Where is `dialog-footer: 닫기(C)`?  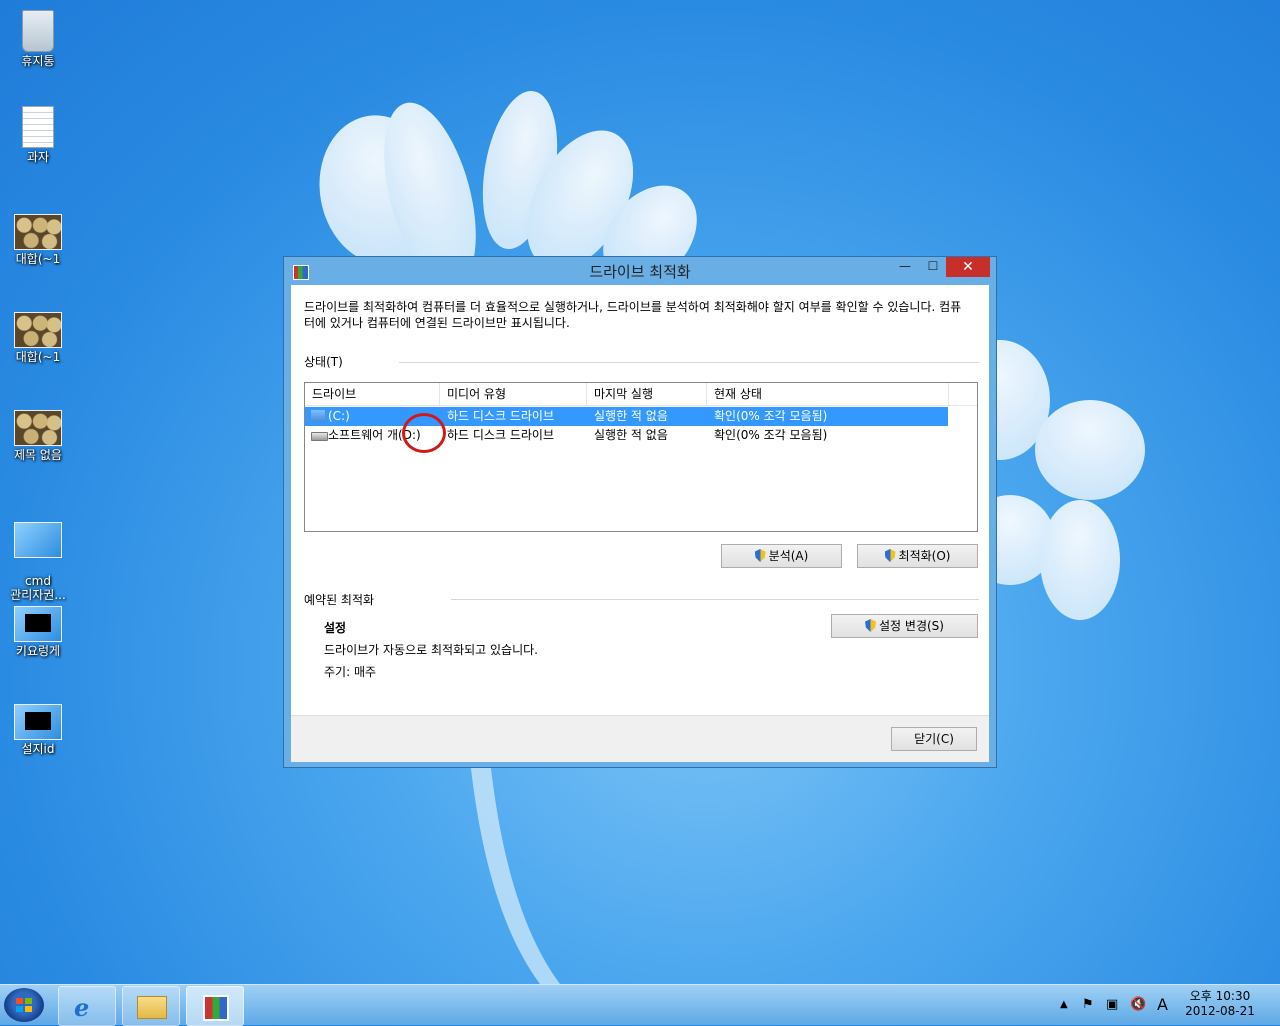
dialog-footer: 닫기(C) is located at coordinates (640, 738).